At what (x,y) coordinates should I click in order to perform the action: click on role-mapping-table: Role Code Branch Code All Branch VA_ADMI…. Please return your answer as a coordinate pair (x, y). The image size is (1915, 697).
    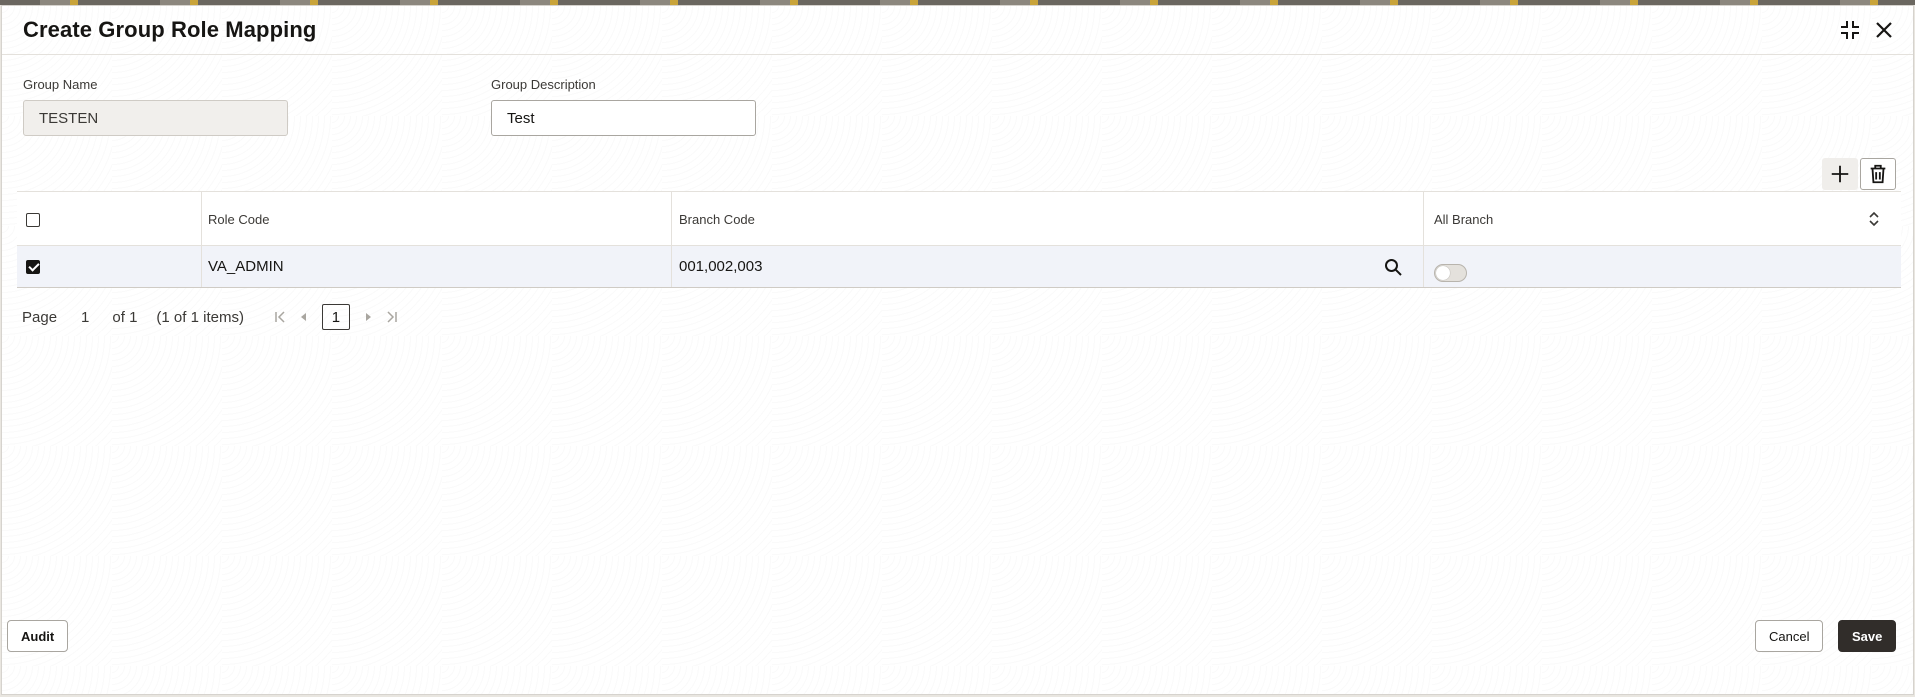
    Looking at the image, I should click on (959, 239).